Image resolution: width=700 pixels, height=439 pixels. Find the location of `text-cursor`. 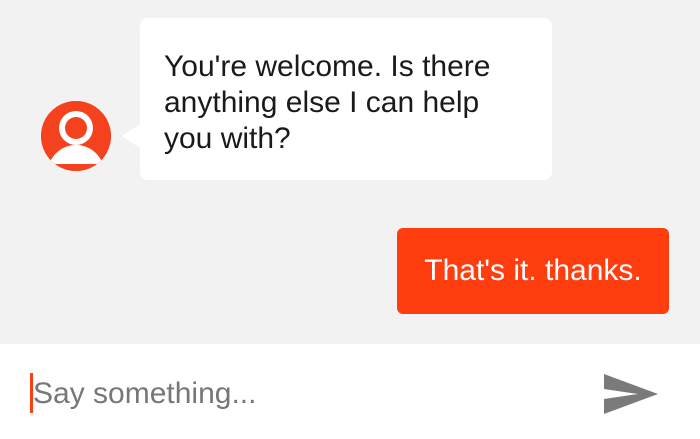

text-cursor is located at coordinates (31, 393).